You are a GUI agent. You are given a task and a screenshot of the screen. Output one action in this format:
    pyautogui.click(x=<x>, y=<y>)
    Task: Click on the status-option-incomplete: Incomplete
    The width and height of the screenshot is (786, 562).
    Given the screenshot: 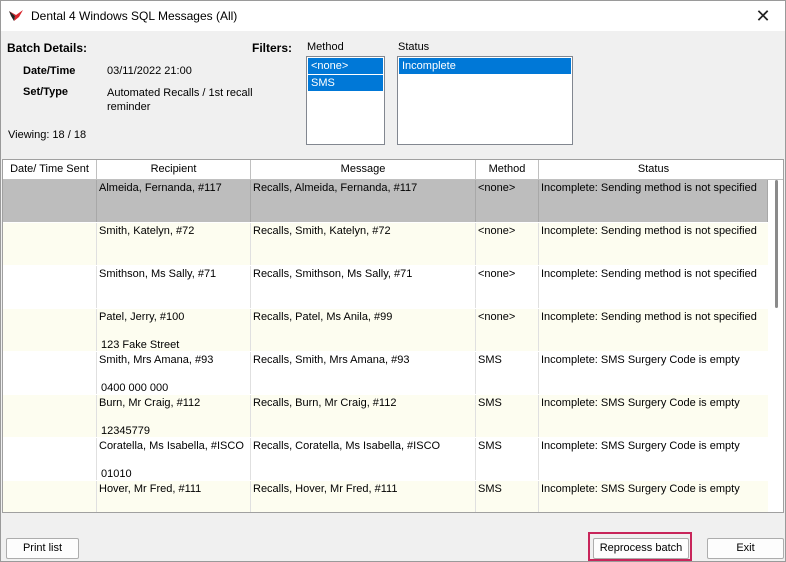 What is the action you would take?
    pyautogui.click(x=485, y=66)
    